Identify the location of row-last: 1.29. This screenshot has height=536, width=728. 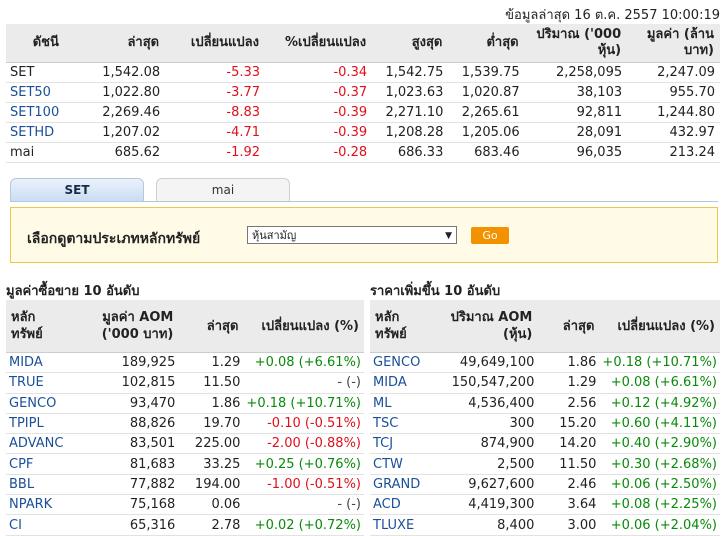
(568, 383).